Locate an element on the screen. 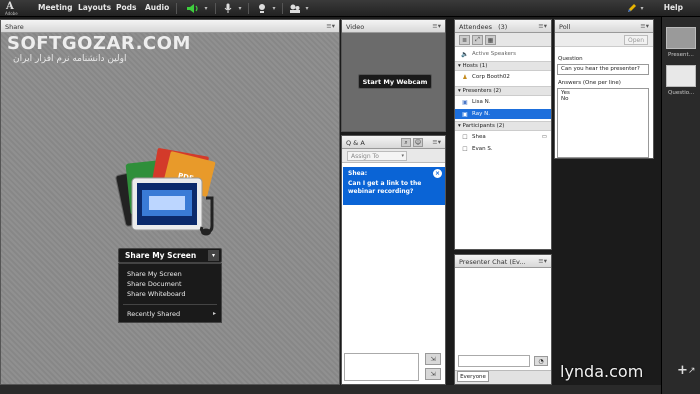 This screenshot has width=700, height=394. add-layout-icon: + is located at coordinates (682, 370).